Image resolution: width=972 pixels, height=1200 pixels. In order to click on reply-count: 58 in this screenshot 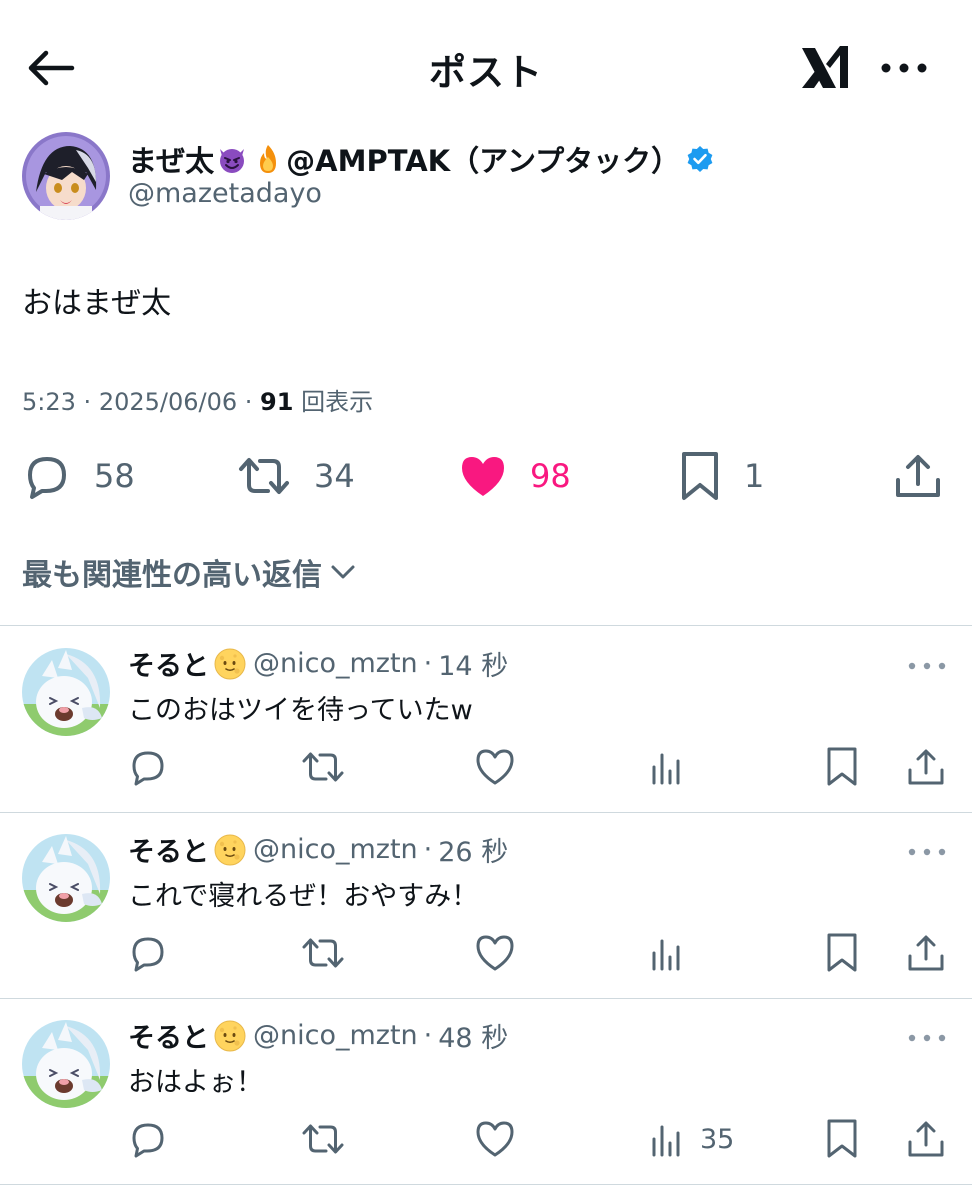, I will do `click(114, 476)`.